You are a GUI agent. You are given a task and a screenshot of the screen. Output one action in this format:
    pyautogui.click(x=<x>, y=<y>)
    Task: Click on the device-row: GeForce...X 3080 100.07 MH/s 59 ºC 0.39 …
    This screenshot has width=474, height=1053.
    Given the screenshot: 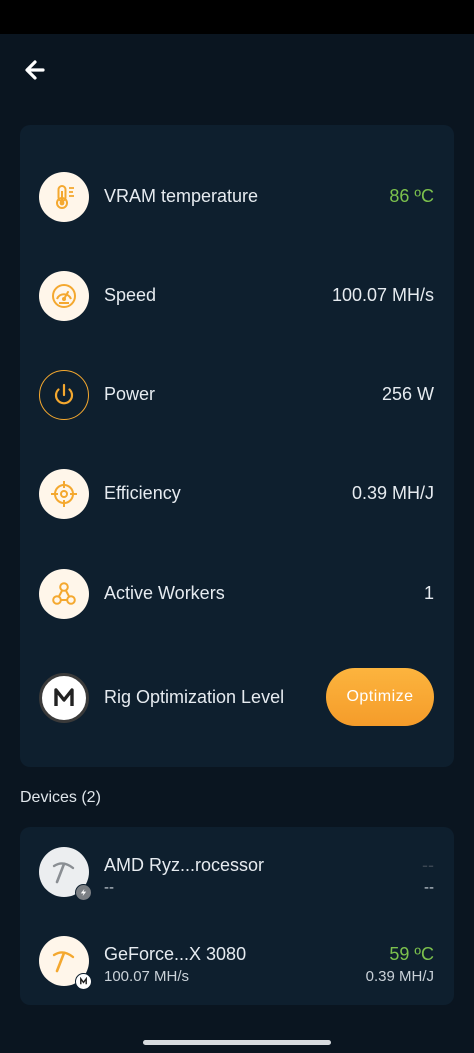 What is the action you would take?
    pyautogui.click(x=237, y=963)
    